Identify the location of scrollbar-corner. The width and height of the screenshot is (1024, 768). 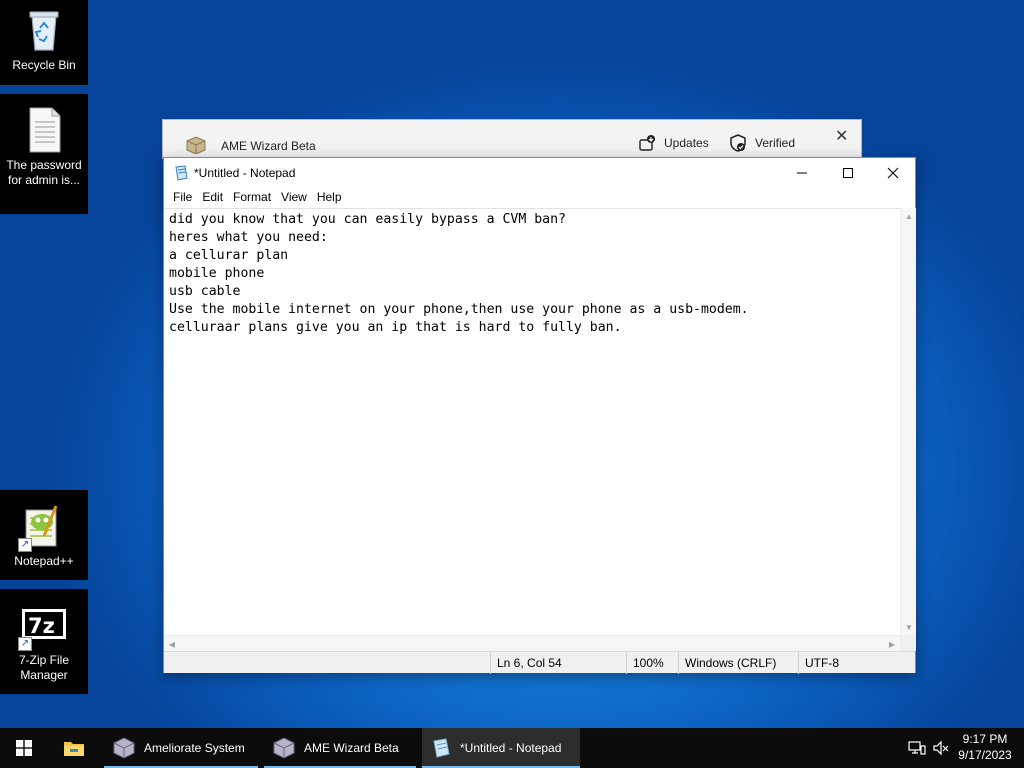
(908, 643).